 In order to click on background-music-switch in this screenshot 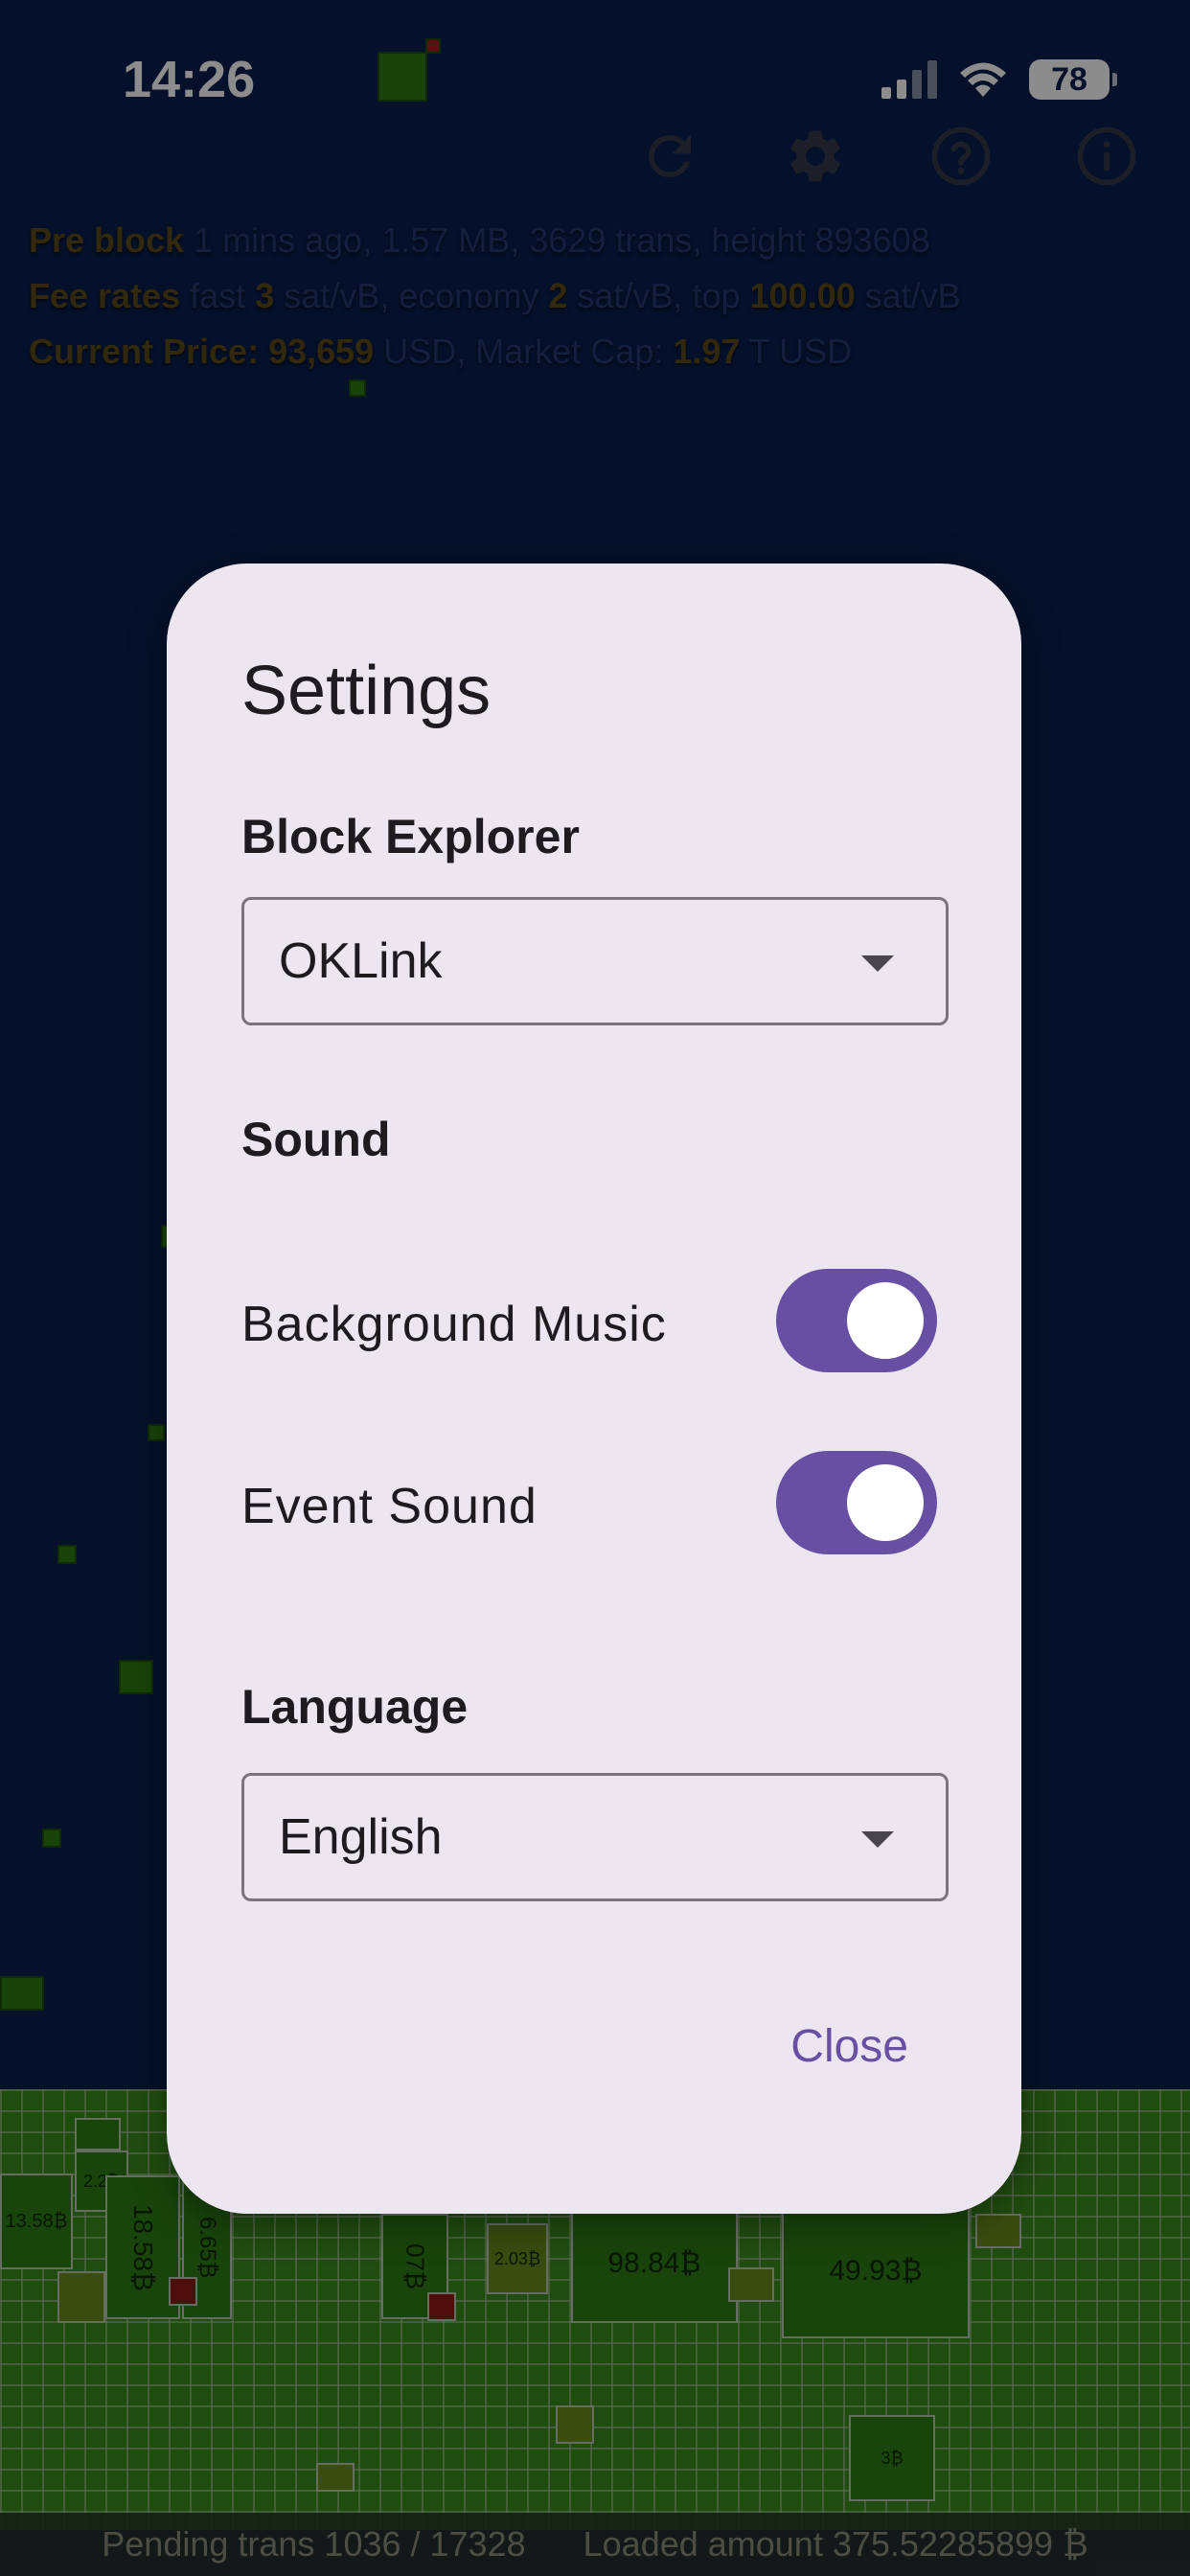, I will do `click(857, 1320)`.